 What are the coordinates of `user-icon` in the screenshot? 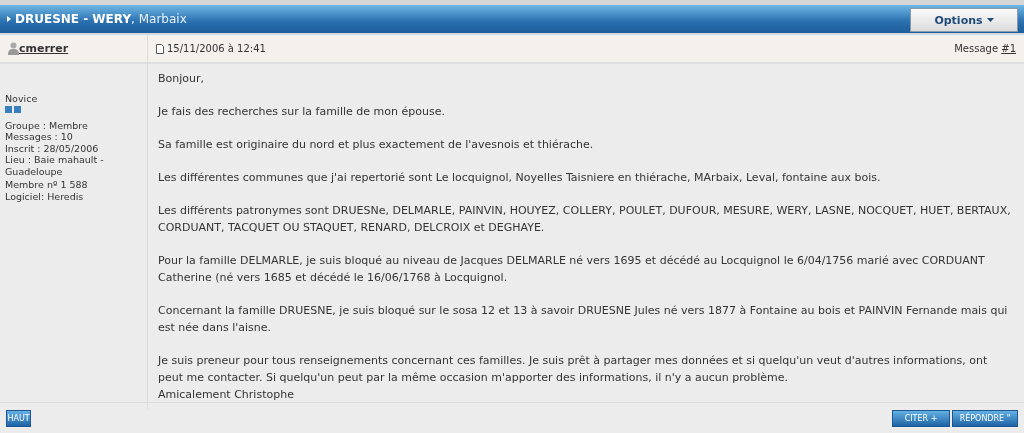 It's located at (13, 48).